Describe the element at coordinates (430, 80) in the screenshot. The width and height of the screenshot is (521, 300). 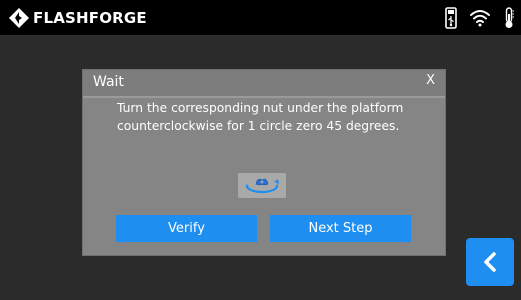
I see `close-button: X` at that location.